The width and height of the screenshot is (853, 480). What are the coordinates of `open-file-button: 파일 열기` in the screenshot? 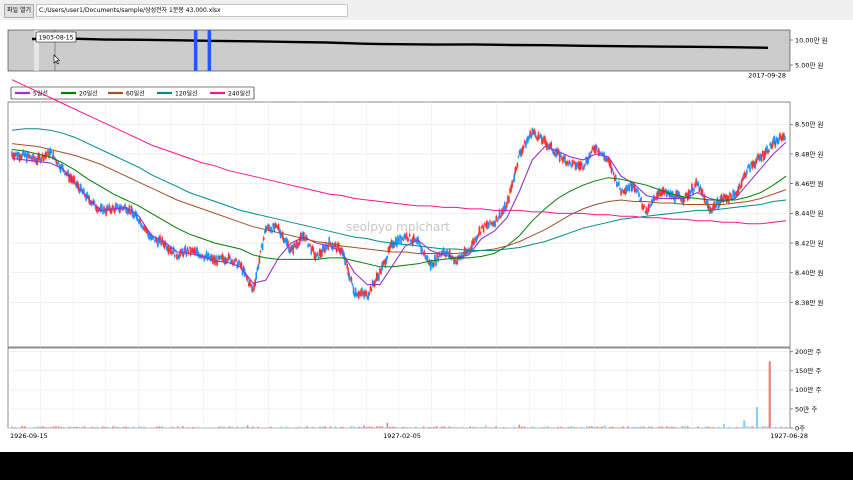 It's located at (19, 11).